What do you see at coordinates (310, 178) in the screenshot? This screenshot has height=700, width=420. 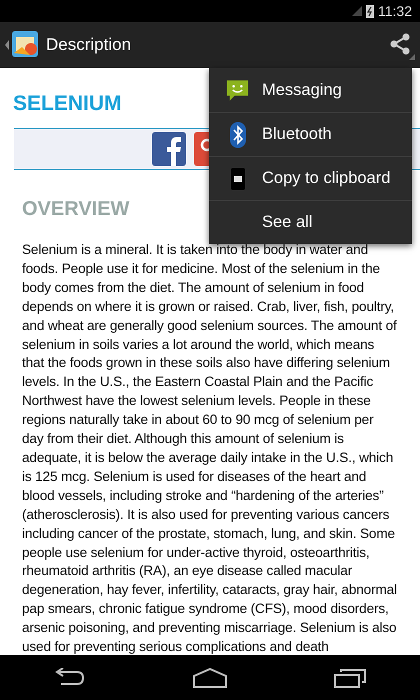 I see `menu-item: Copy to clipboard` at bounding box center [310, 178].